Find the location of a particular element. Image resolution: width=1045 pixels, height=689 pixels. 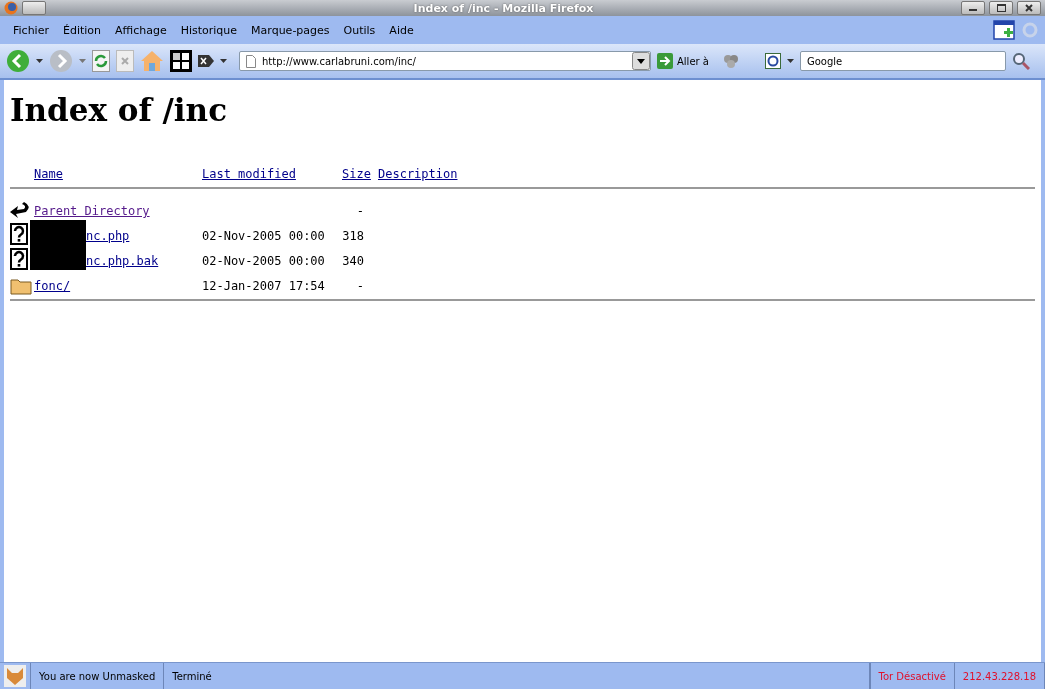

go-button: Aller à is located at coordinates (693, 61).